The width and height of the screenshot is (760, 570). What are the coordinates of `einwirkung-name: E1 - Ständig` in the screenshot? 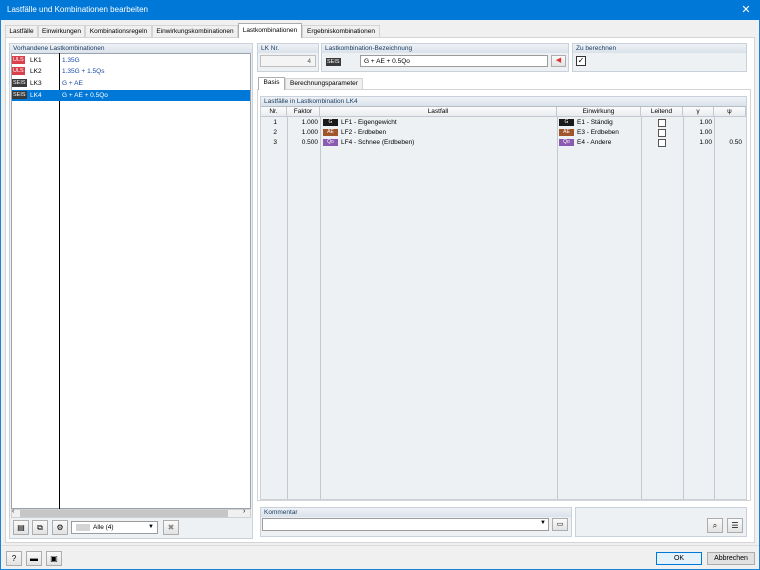 It's located at (595, 122).